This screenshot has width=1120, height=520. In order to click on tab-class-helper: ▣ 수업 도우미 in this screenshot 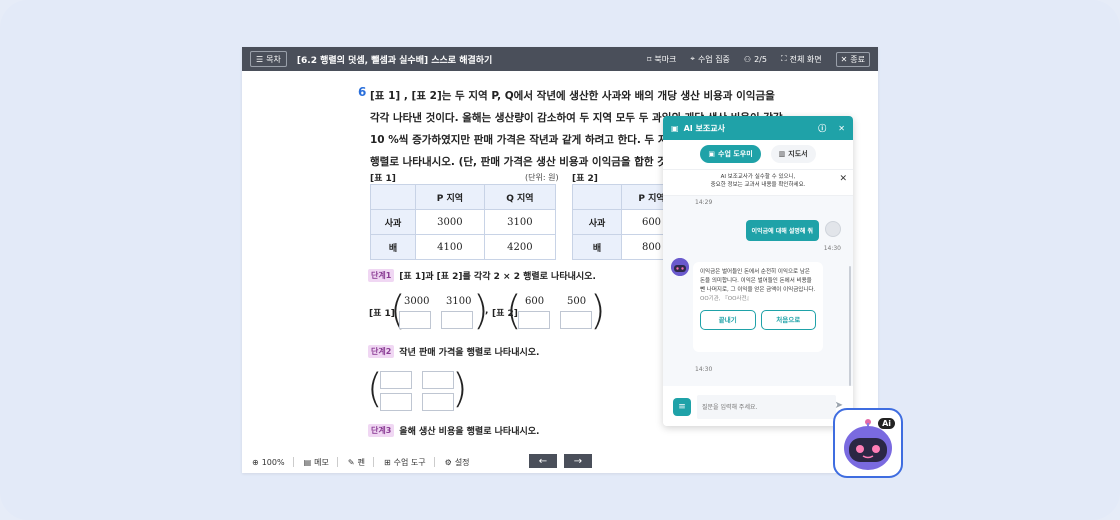, I will do `click(730, 154)`.